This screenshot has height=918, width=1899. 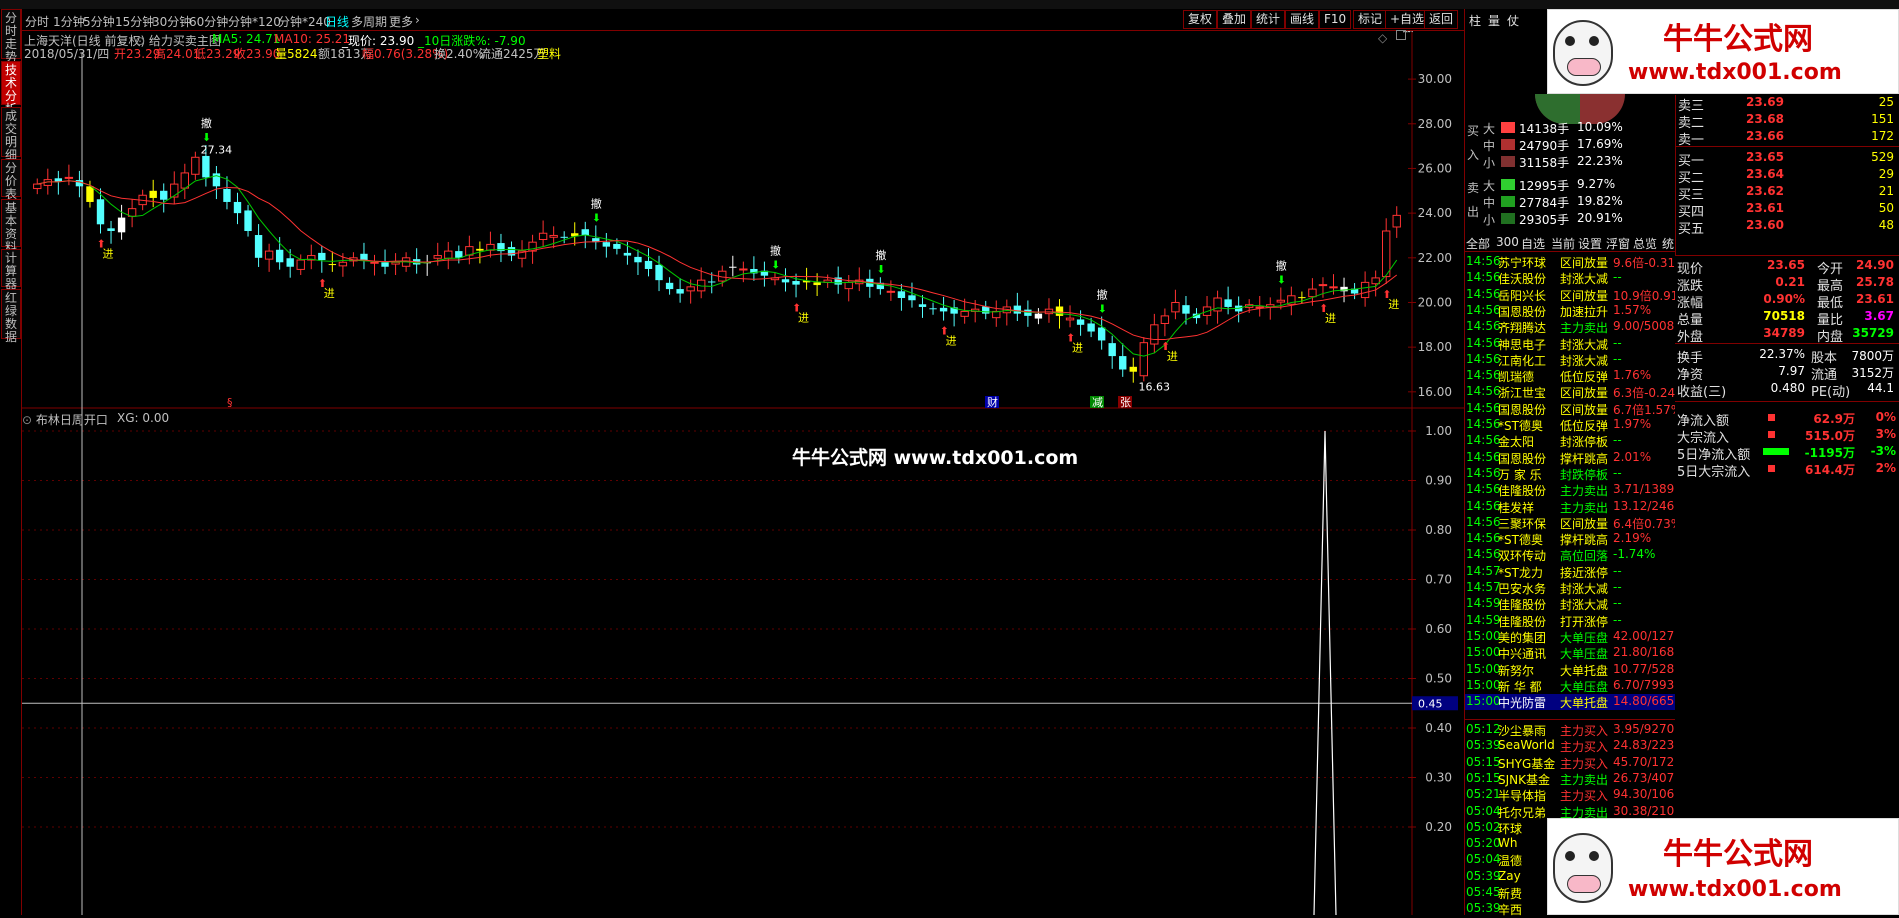 I want to click on radar-time: 15:00, so click(x=1483, y=668).